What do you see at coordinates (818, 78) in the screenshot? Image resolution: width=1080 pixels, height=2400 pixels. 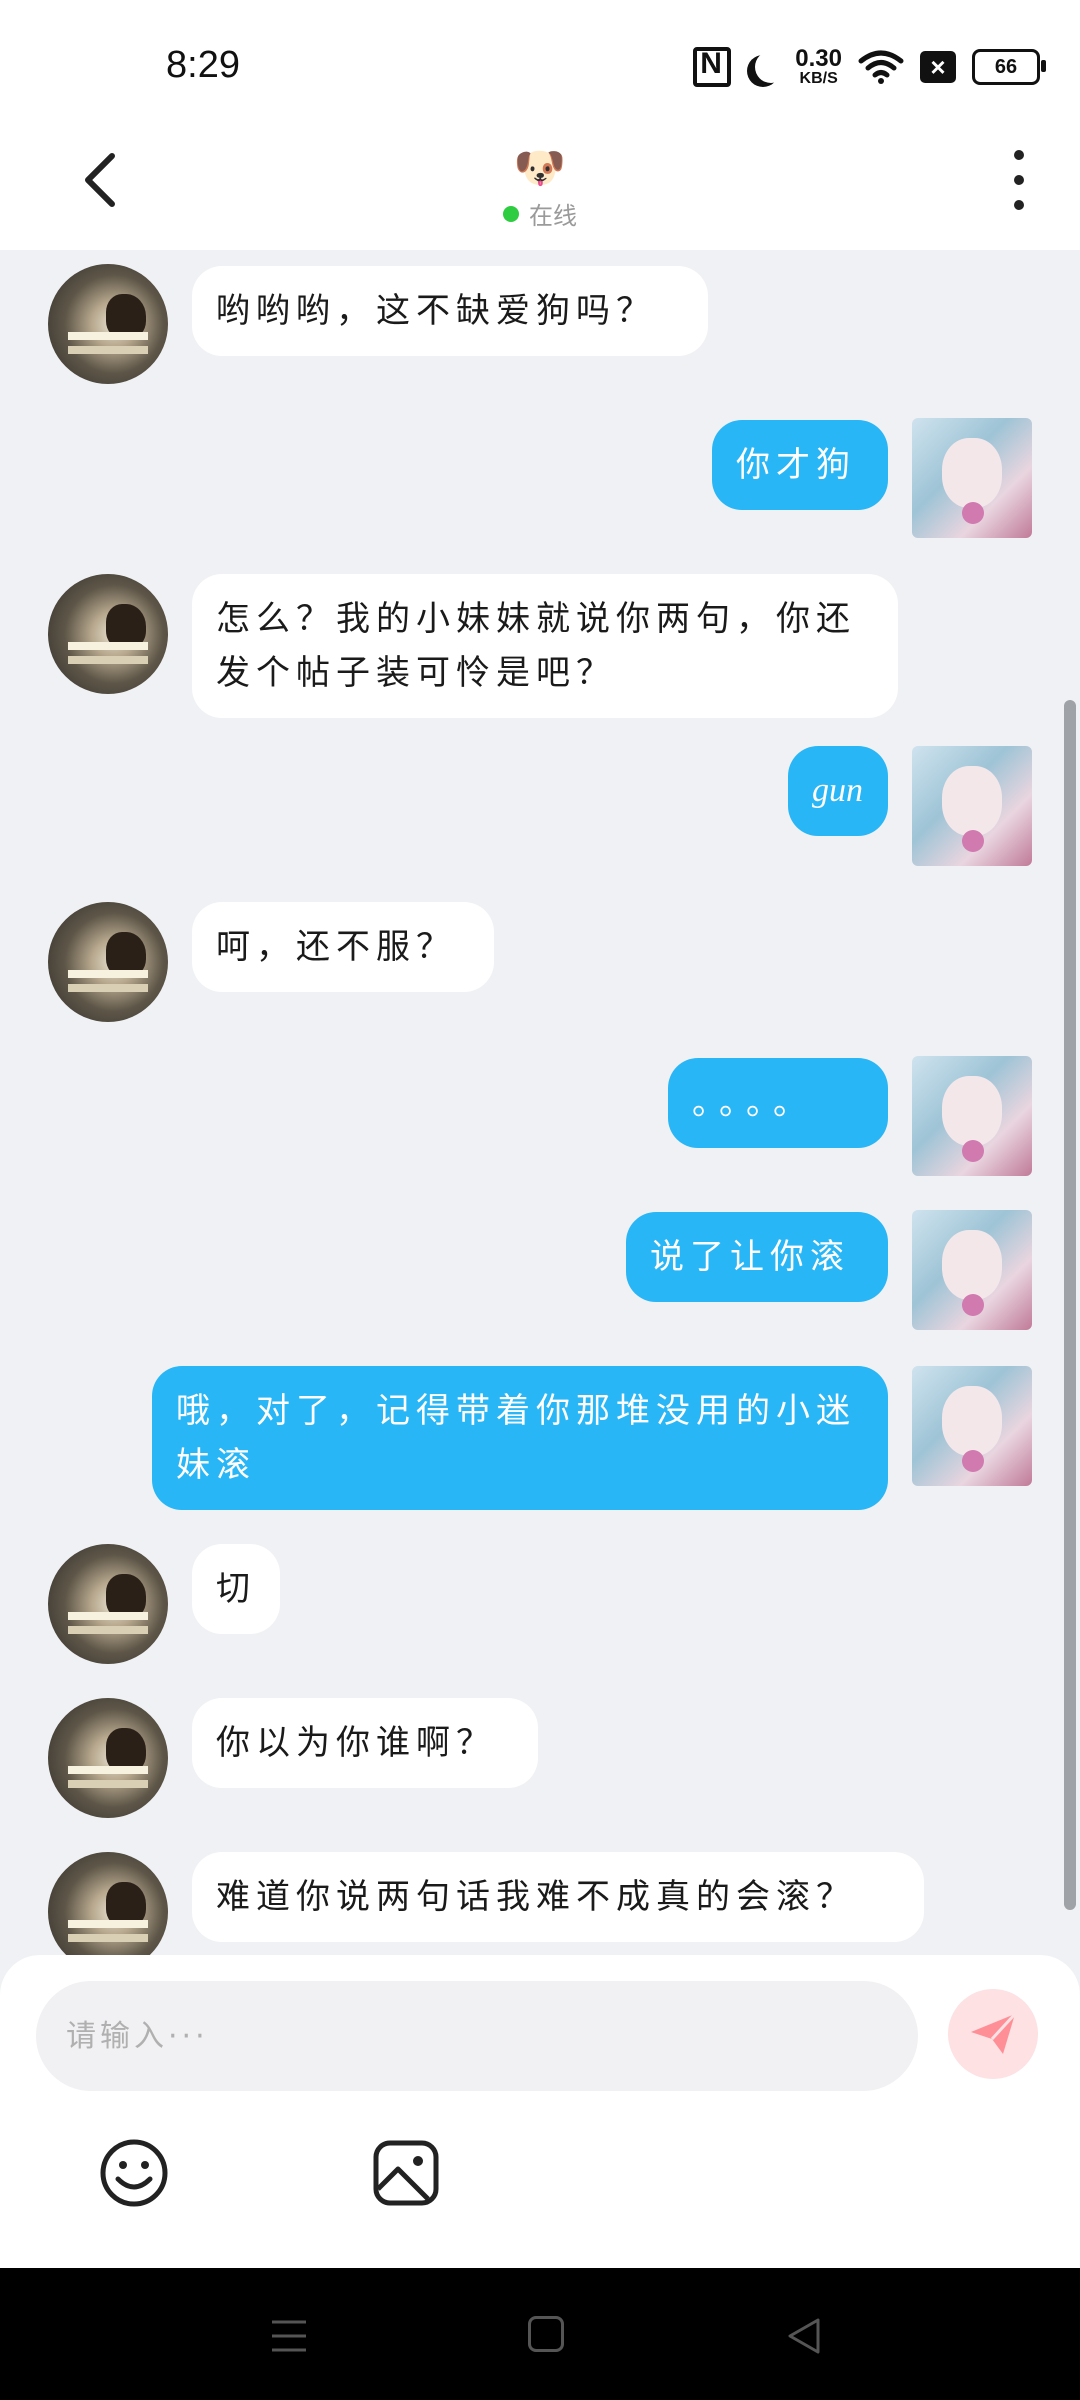 I see `net-speed-unit: KB/S` at bounding box center [818, 78].